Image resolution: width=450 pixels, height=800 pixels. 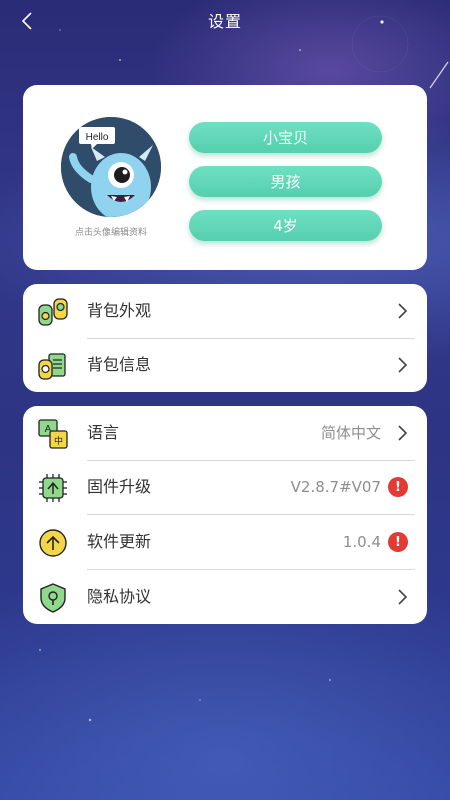 I want to click on language-icon: A 中, so click(x=53, y=434).